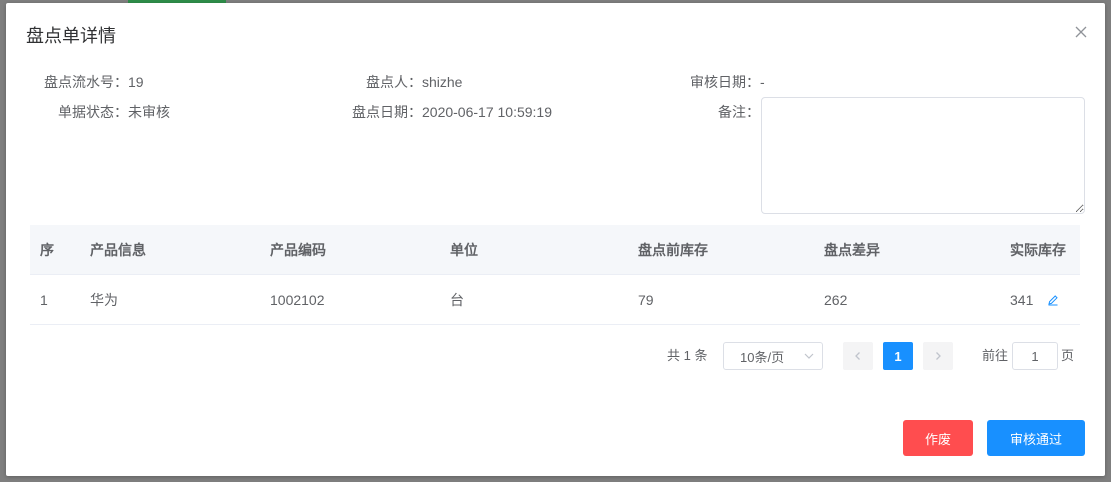 The width and height of the screenshot is (1111, 482). What do you see at coordinates (298, 249) in the screenshot?
I see `column-header: 产品编码` at bounding box center [298, 249].